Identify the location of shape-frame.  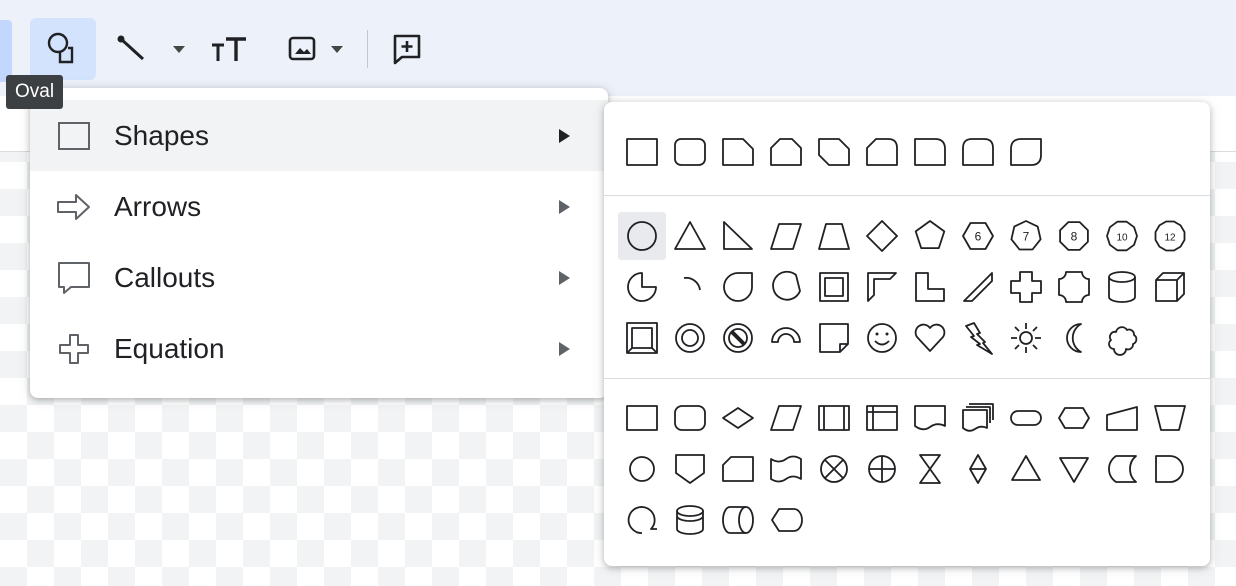
(834, 287).